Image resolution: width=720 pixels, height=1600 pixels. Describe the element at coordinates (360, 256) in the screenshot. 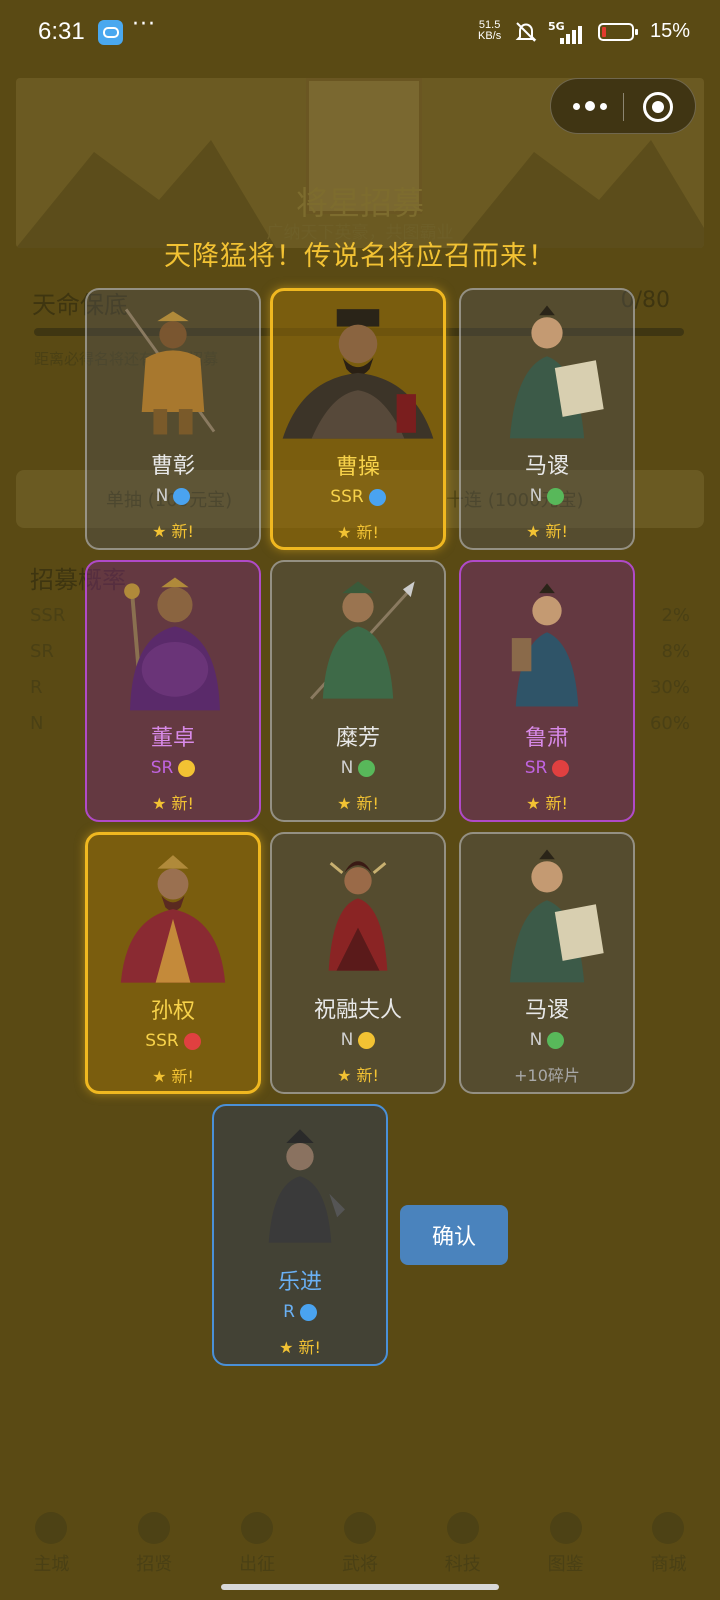

I see `result-headline: 天降猛将！传说名将应召而来！` at that location.